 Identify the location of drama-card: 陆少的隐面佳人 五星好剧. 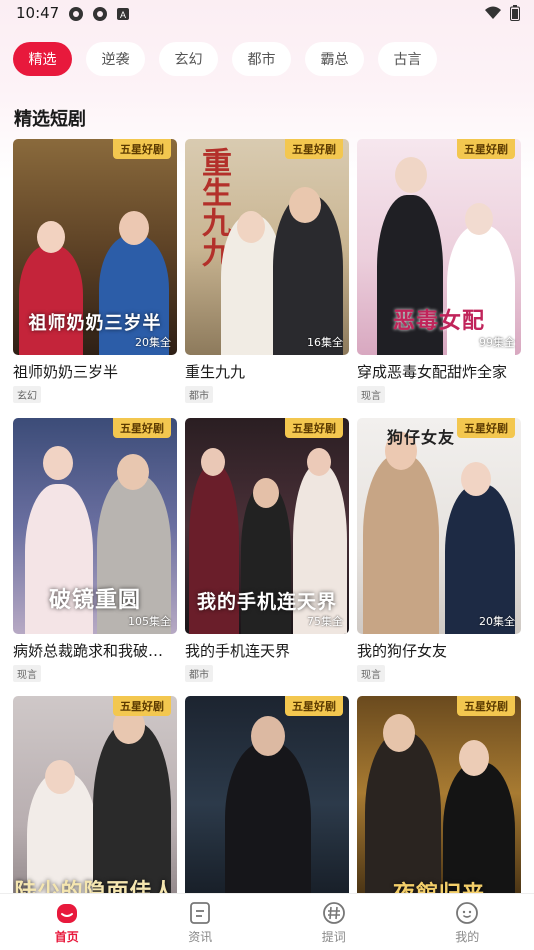
(95, 804).